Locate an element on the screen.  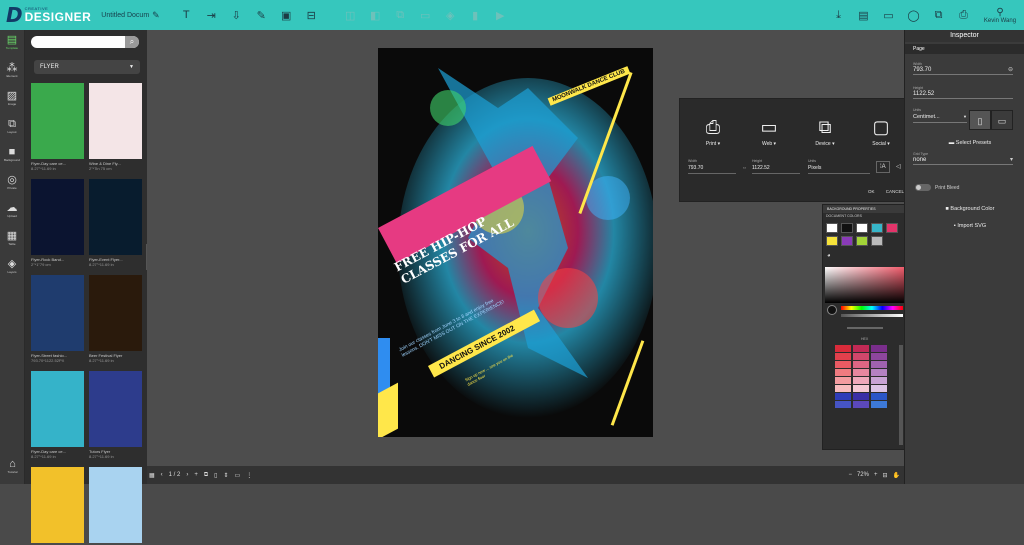
rail-item-layout: ⧉ Layout is located at coordinates (12, 128).